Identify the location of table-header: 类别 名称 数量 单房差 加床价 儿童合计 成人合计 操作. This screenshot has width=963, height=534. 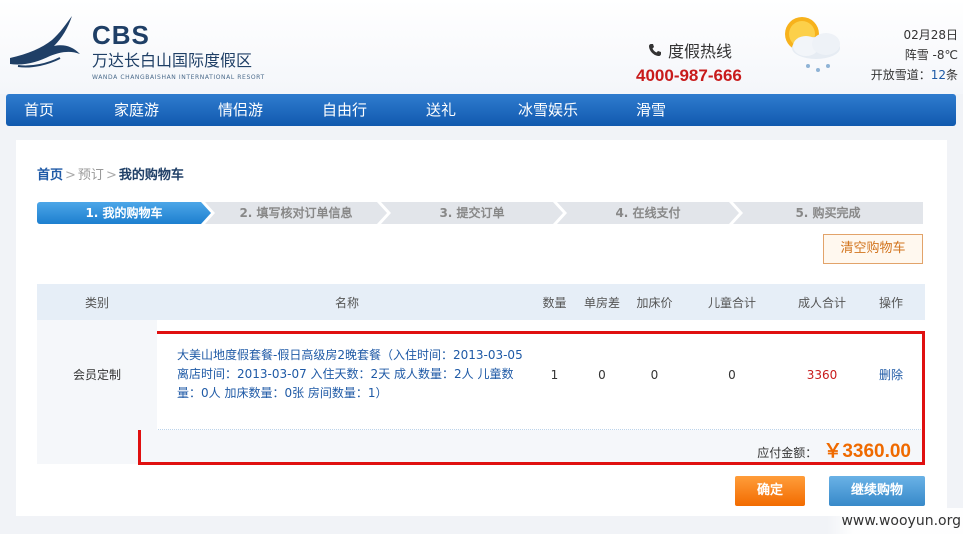
(481, 302).